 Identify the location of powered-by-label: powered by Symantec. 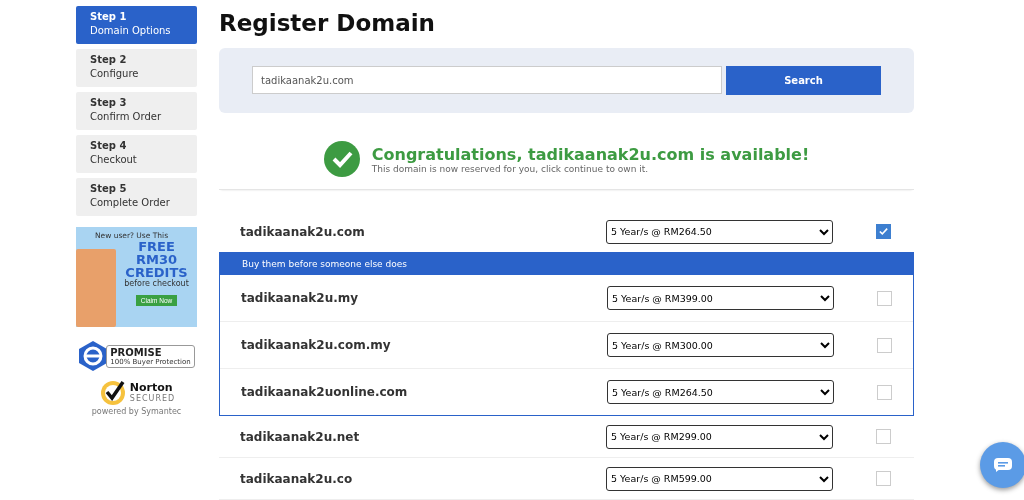
(136, 411).